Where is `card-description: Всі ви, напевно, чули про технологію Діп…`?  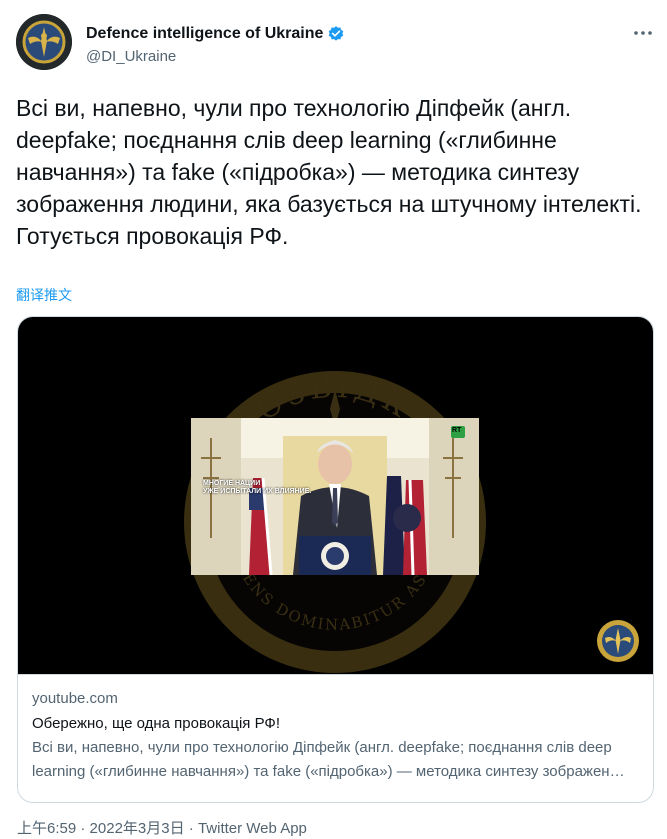 card-description: Всі ви, напевно, чули про технологію Діп… is located at coordinates (329, 759).